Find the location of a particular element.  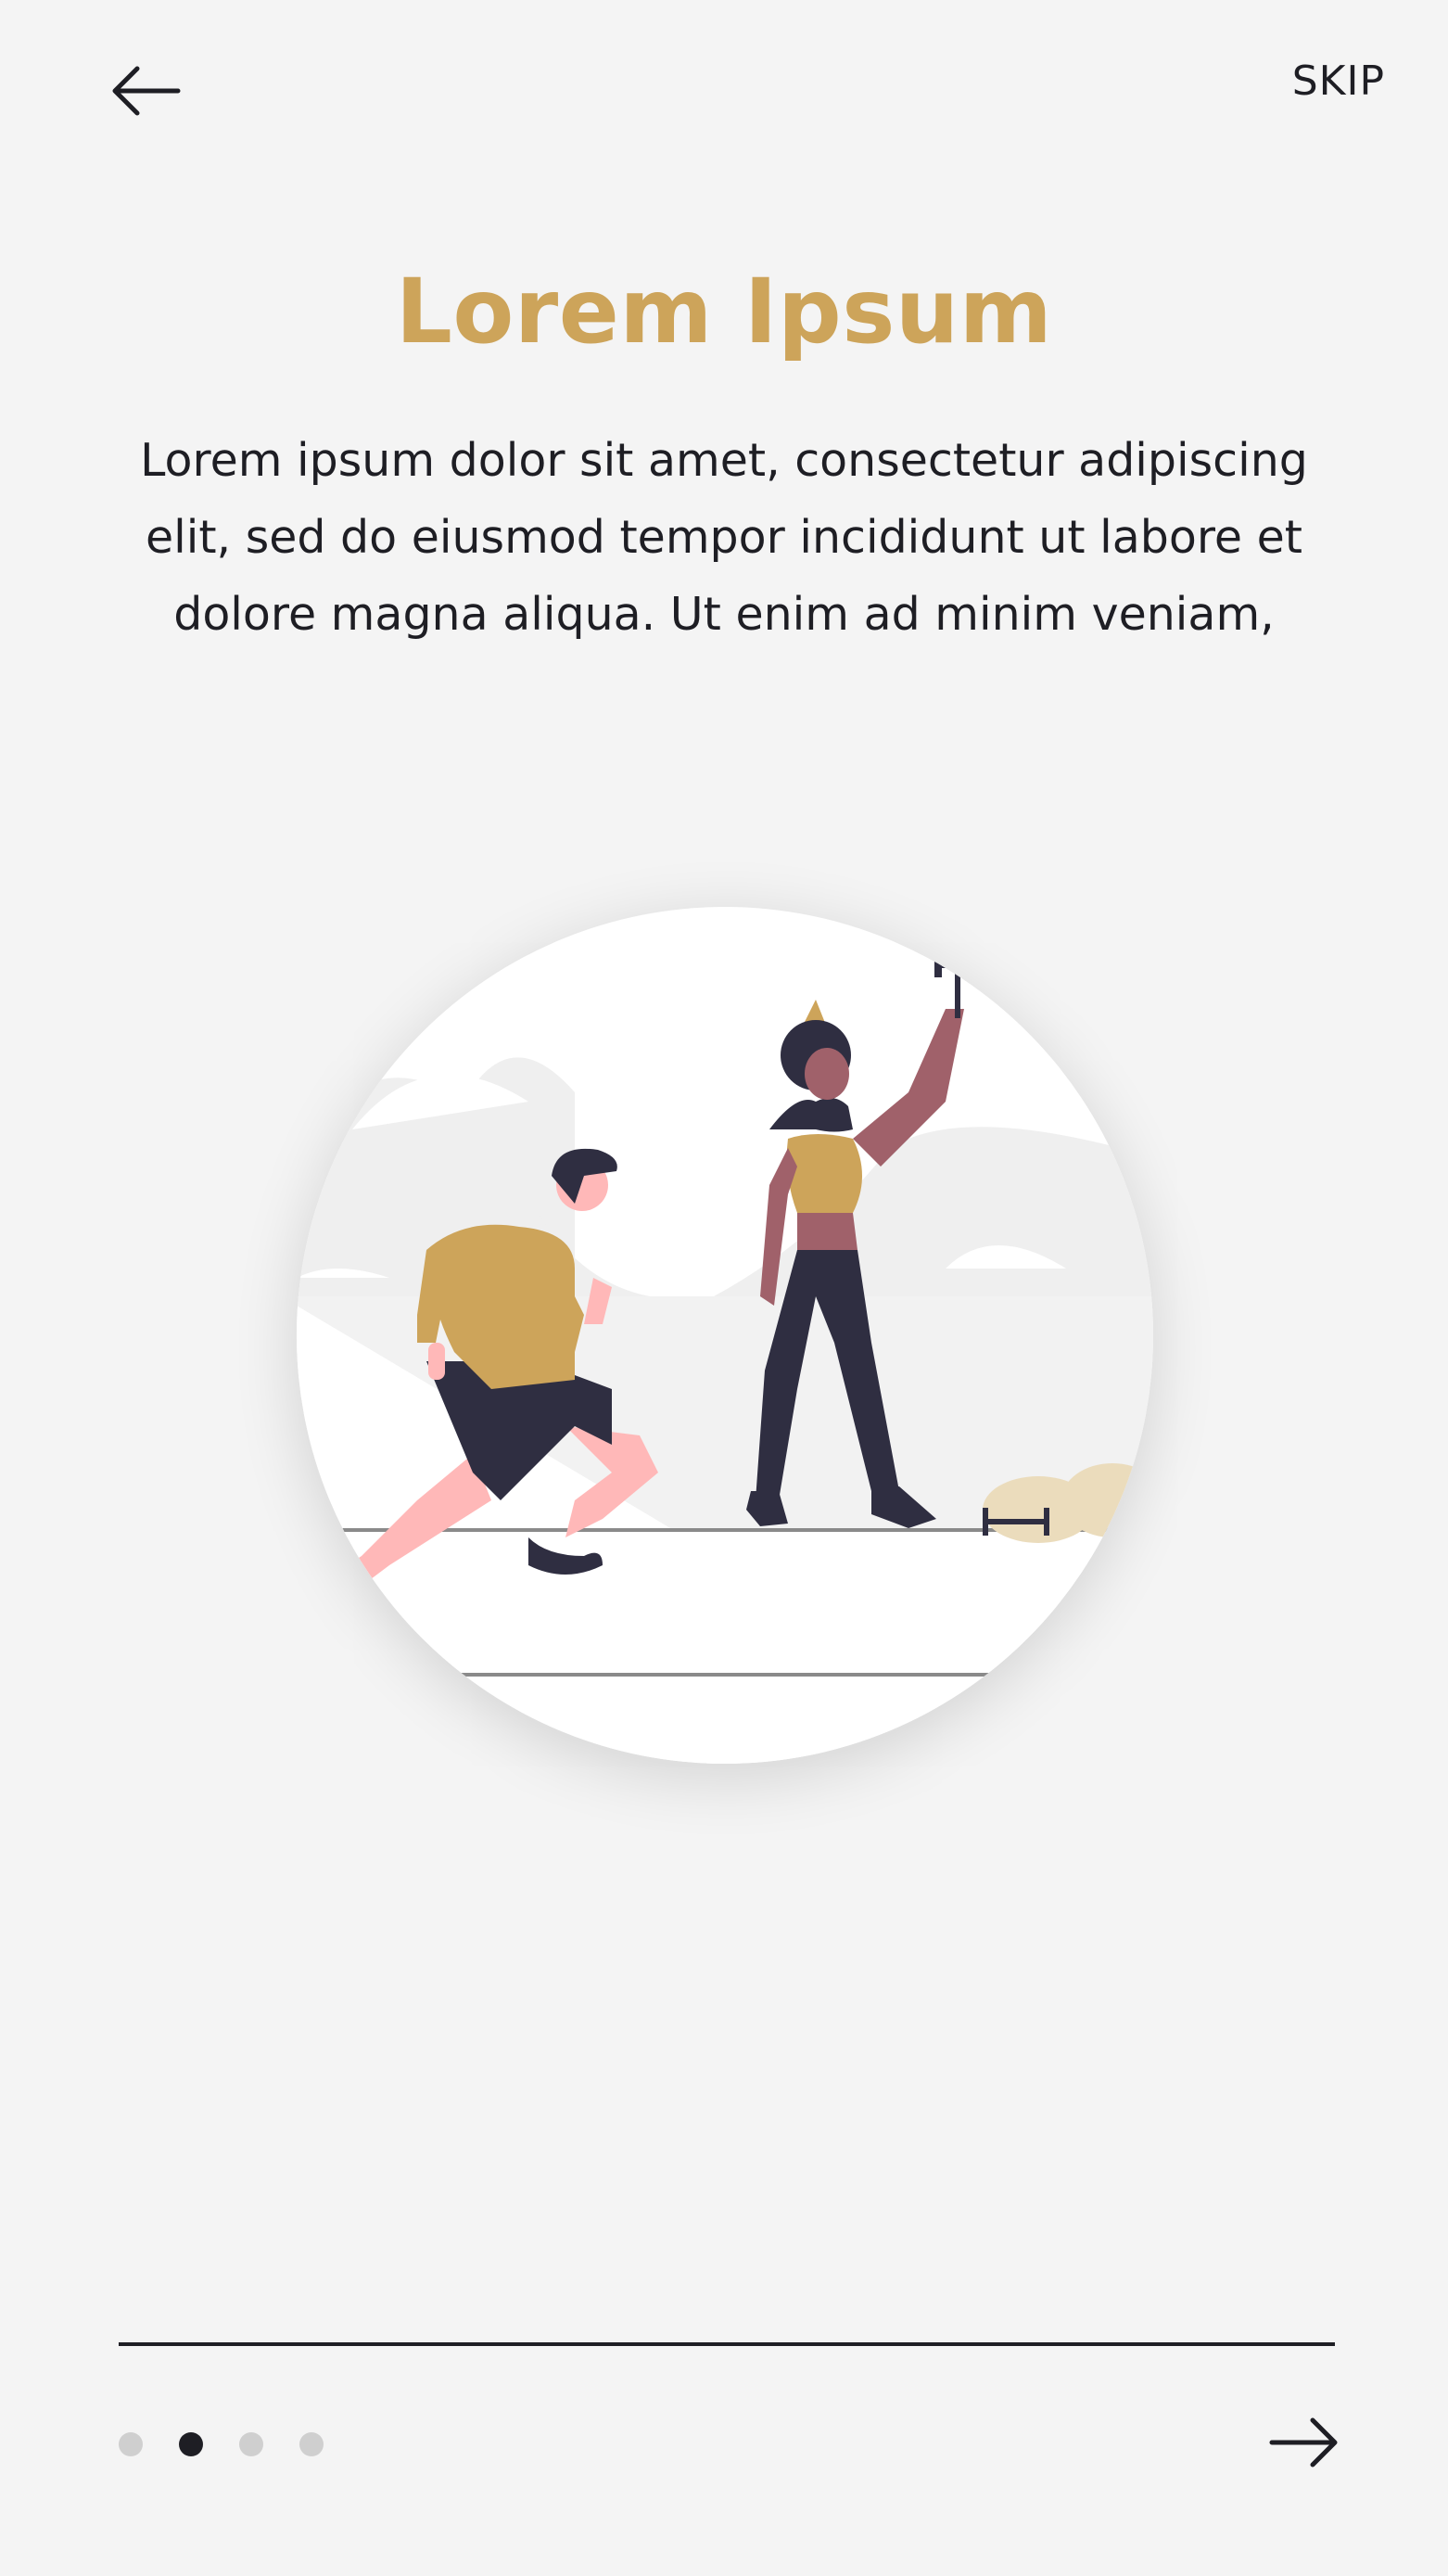

next-button is located at coordinates (1303, 2445).